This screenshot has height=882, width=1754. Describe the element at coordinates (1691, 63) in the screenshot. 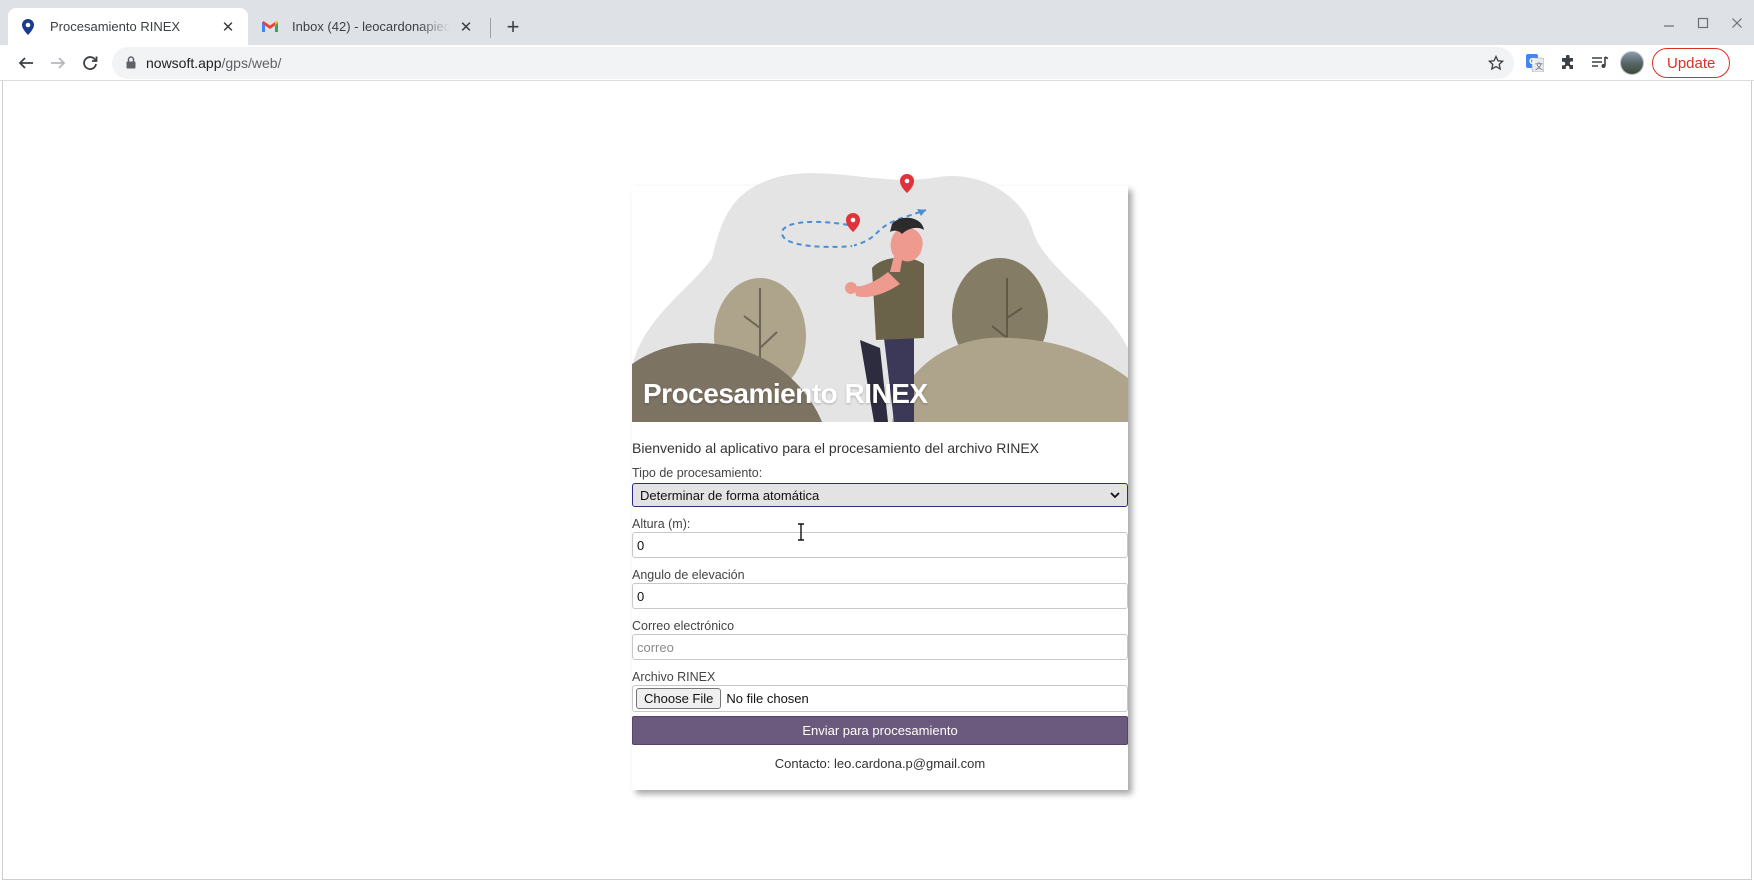

I see `update-button: Update` at that location.